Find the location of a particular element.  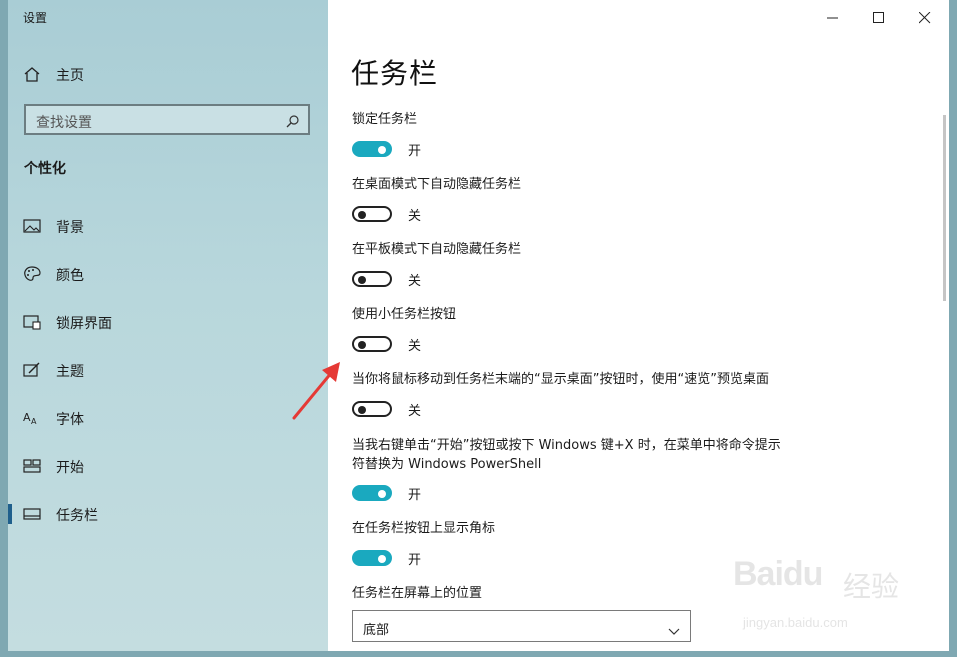

toggle-small-buttons is located at coordinates (372, 344).